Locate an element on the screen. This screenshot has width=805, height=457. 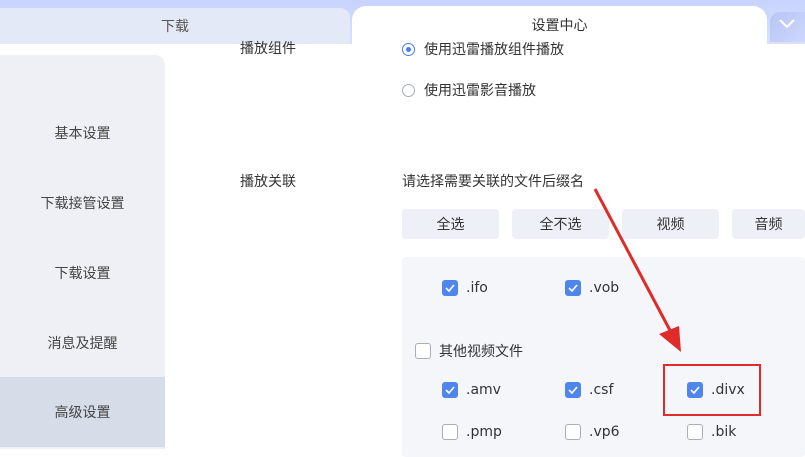
checkbox-csf: .csf is located at coordinates (589, 390).